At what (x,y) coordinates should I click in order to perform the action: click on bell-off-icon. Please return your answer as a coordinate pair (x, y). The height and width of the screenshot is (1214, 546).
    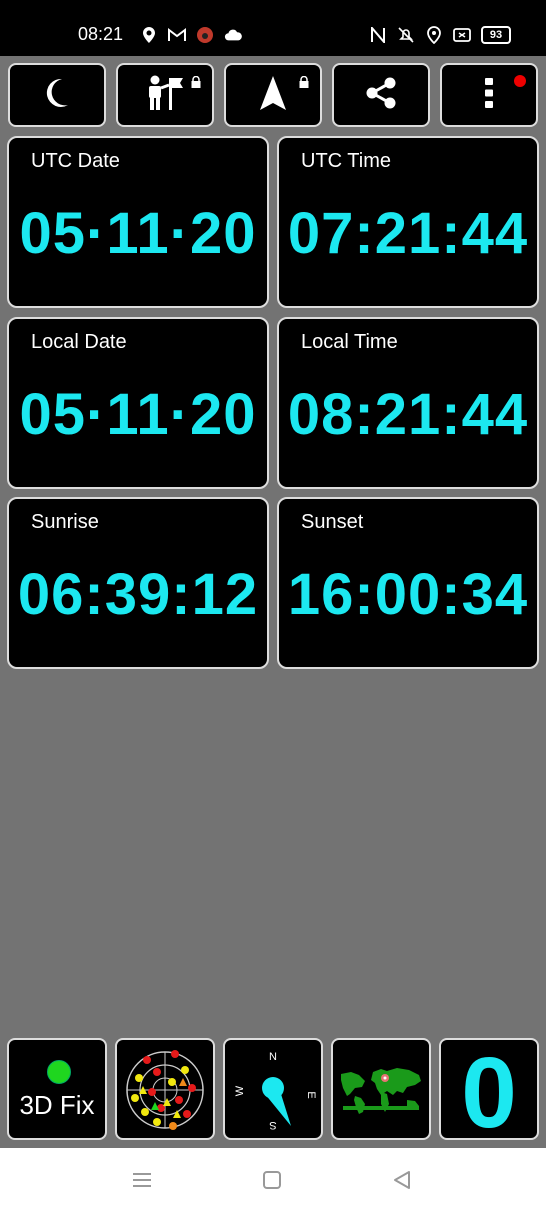
    Looking at the image, I should click on (406, 35).